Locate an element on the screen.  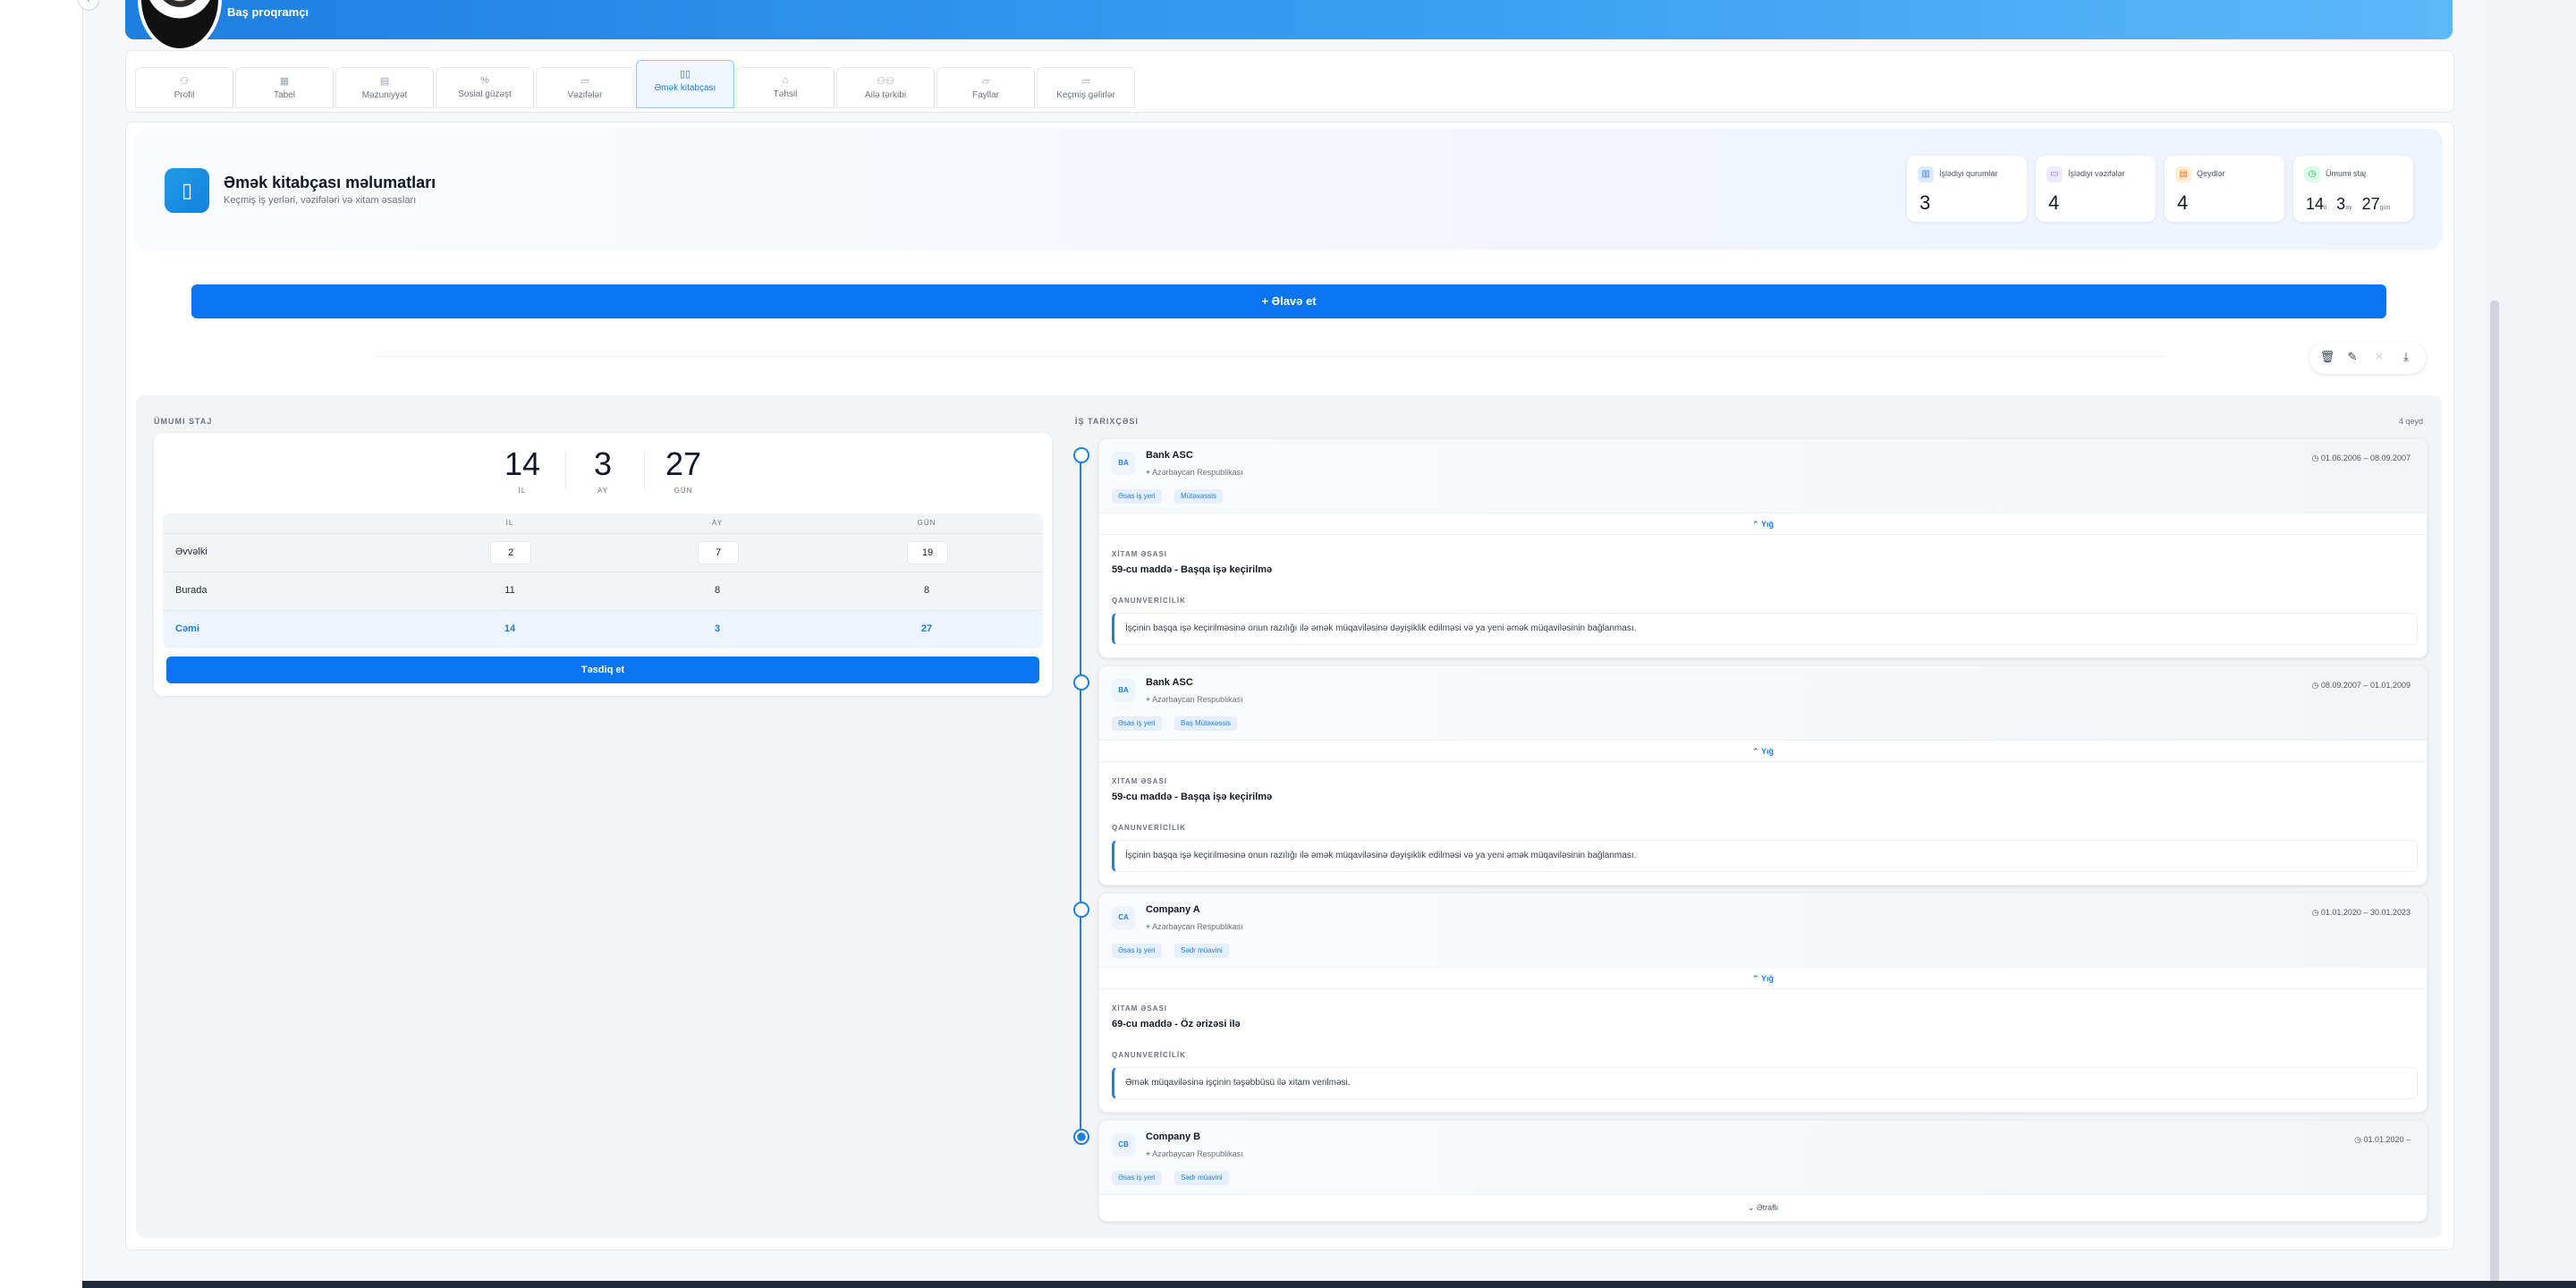
staj-months-label: AY is located at coordinates (603, 491).